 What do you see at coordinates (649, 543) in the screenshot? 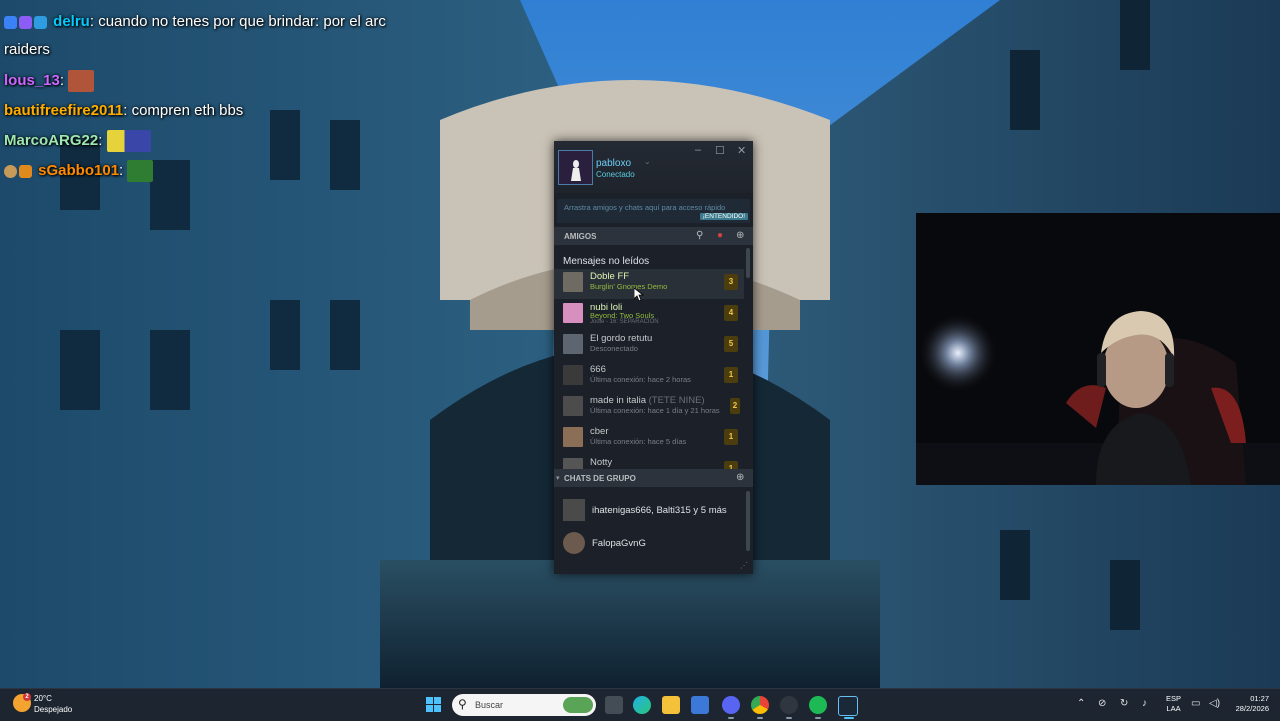
I see `group-chat-item: FalopaGvnG` at bounding box center [649, 543].